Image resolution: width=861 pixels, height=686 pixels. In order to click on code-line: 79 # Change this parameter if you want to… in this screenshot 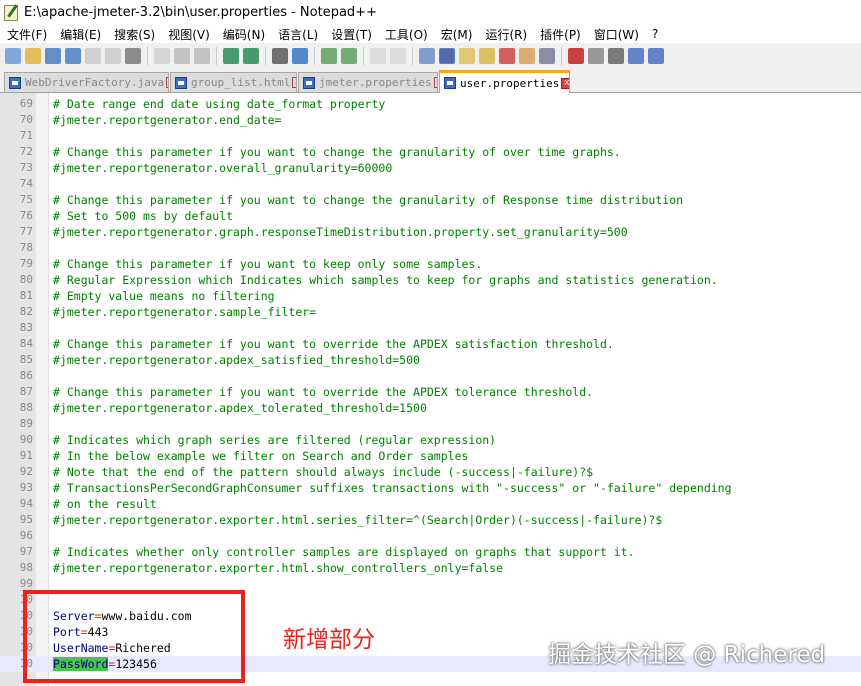, I will do `click(430, 264)`.